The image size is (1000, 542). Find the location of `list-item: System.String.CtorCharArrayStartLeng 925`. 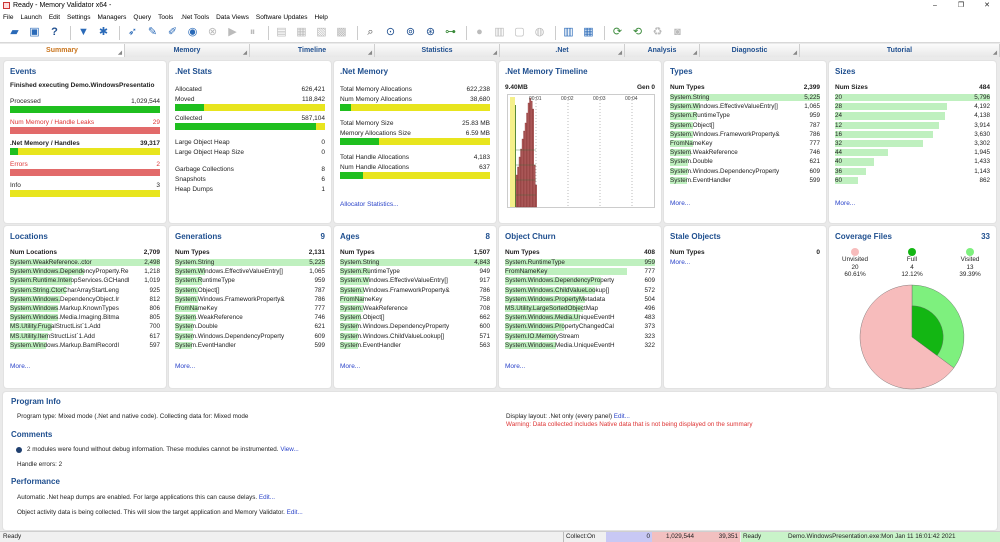

list-item: System.String.CtorCharArrayStartLeng 925 is located at coordinates (85, 290).